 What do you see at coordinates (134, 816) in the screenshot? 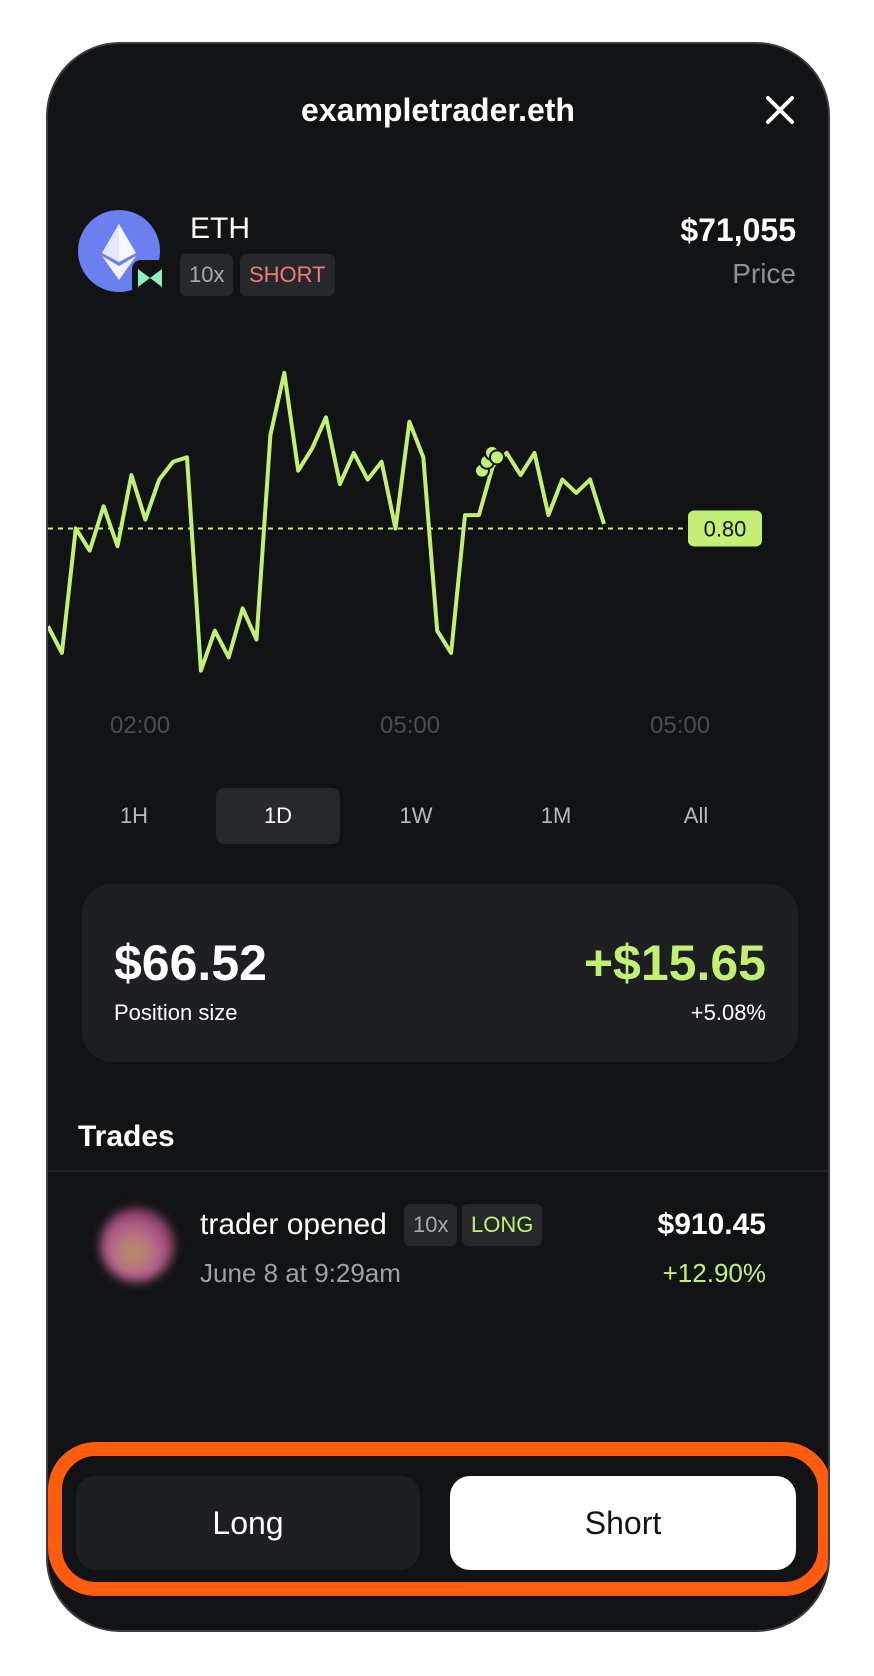
I see `range-tab-1h: 1H` at bounding box center [134, 816].